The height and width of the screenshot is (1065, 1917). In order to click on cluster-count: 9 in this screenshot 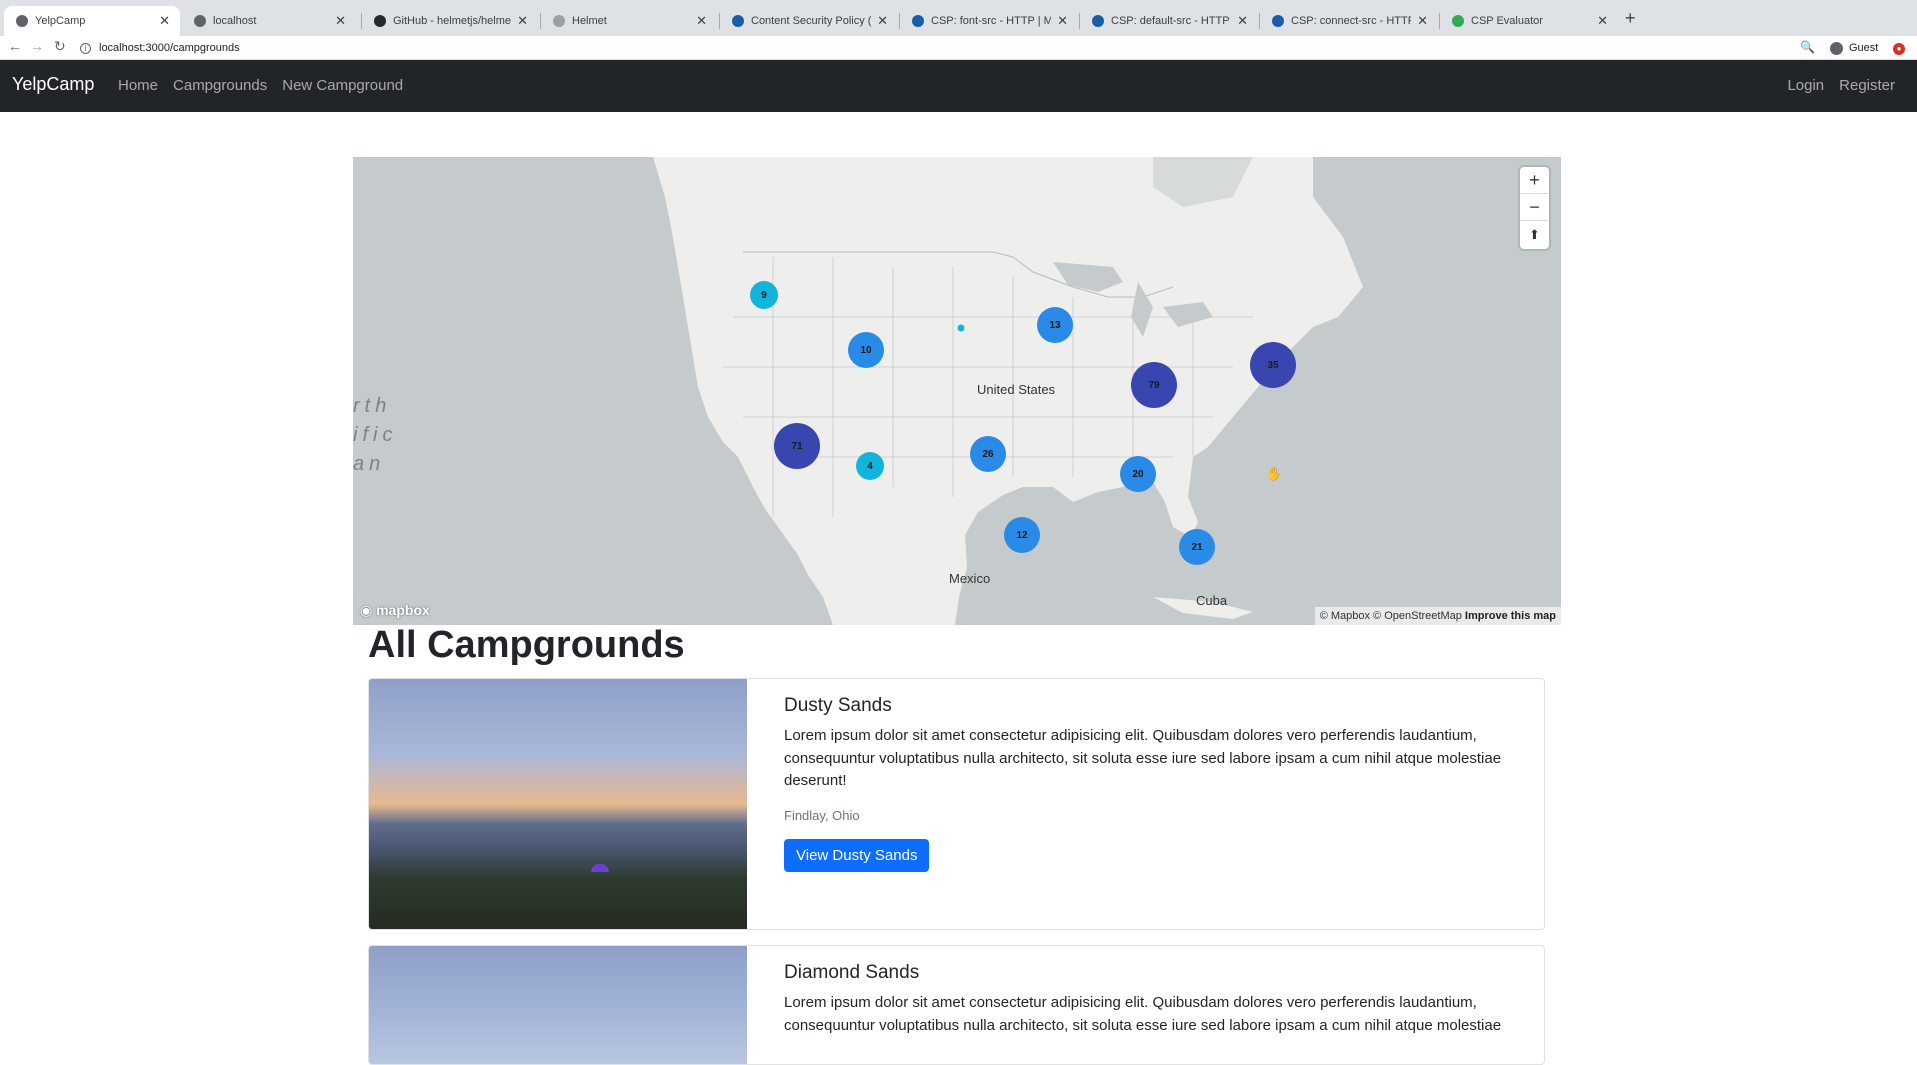, I will do `click(764, 295)`.